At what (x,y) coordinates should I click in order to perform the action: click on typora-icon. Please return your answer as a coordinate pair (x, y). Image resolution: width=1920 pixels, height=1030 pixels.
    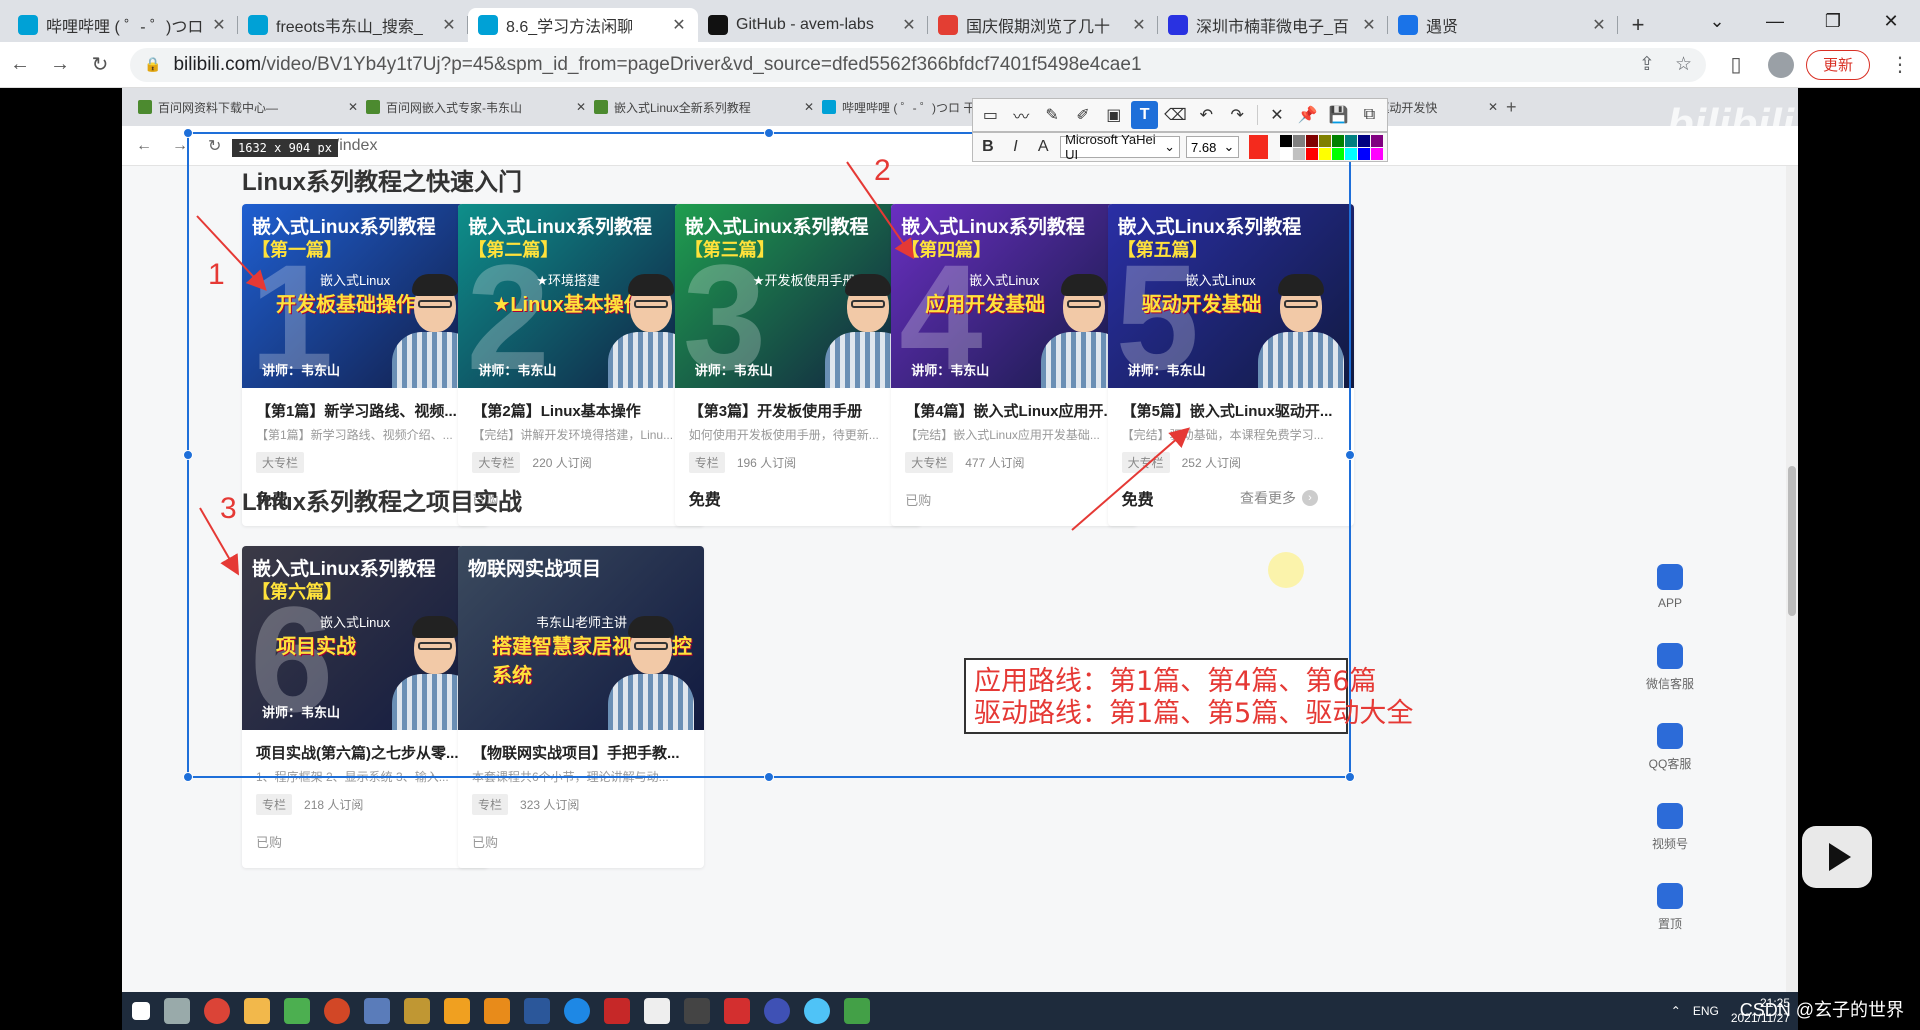
    Looking at the image, I should click on (657, 1011).